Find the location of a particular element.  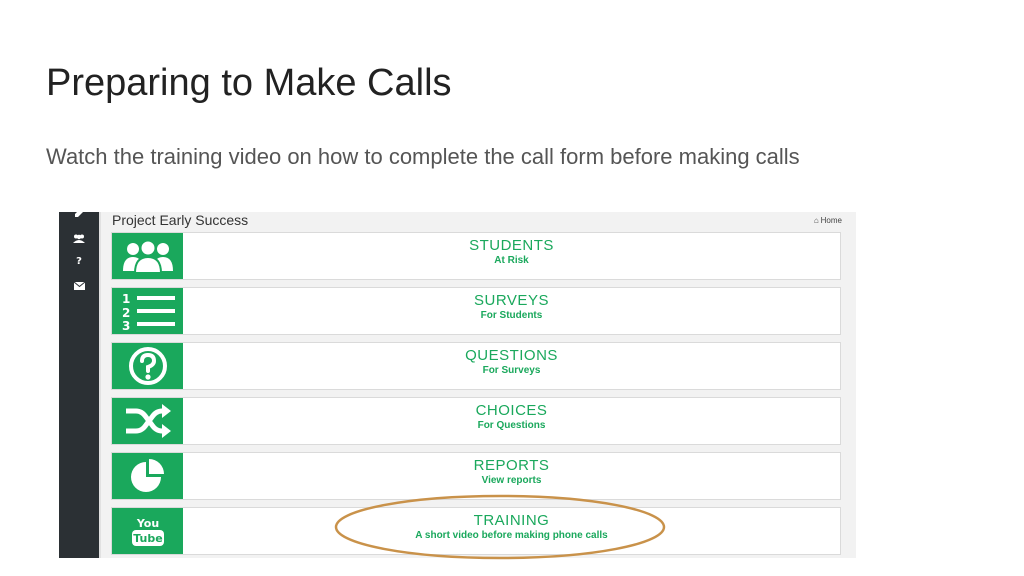

tile-choices: CHOICES For Questions is located at coordinates (476, 421).